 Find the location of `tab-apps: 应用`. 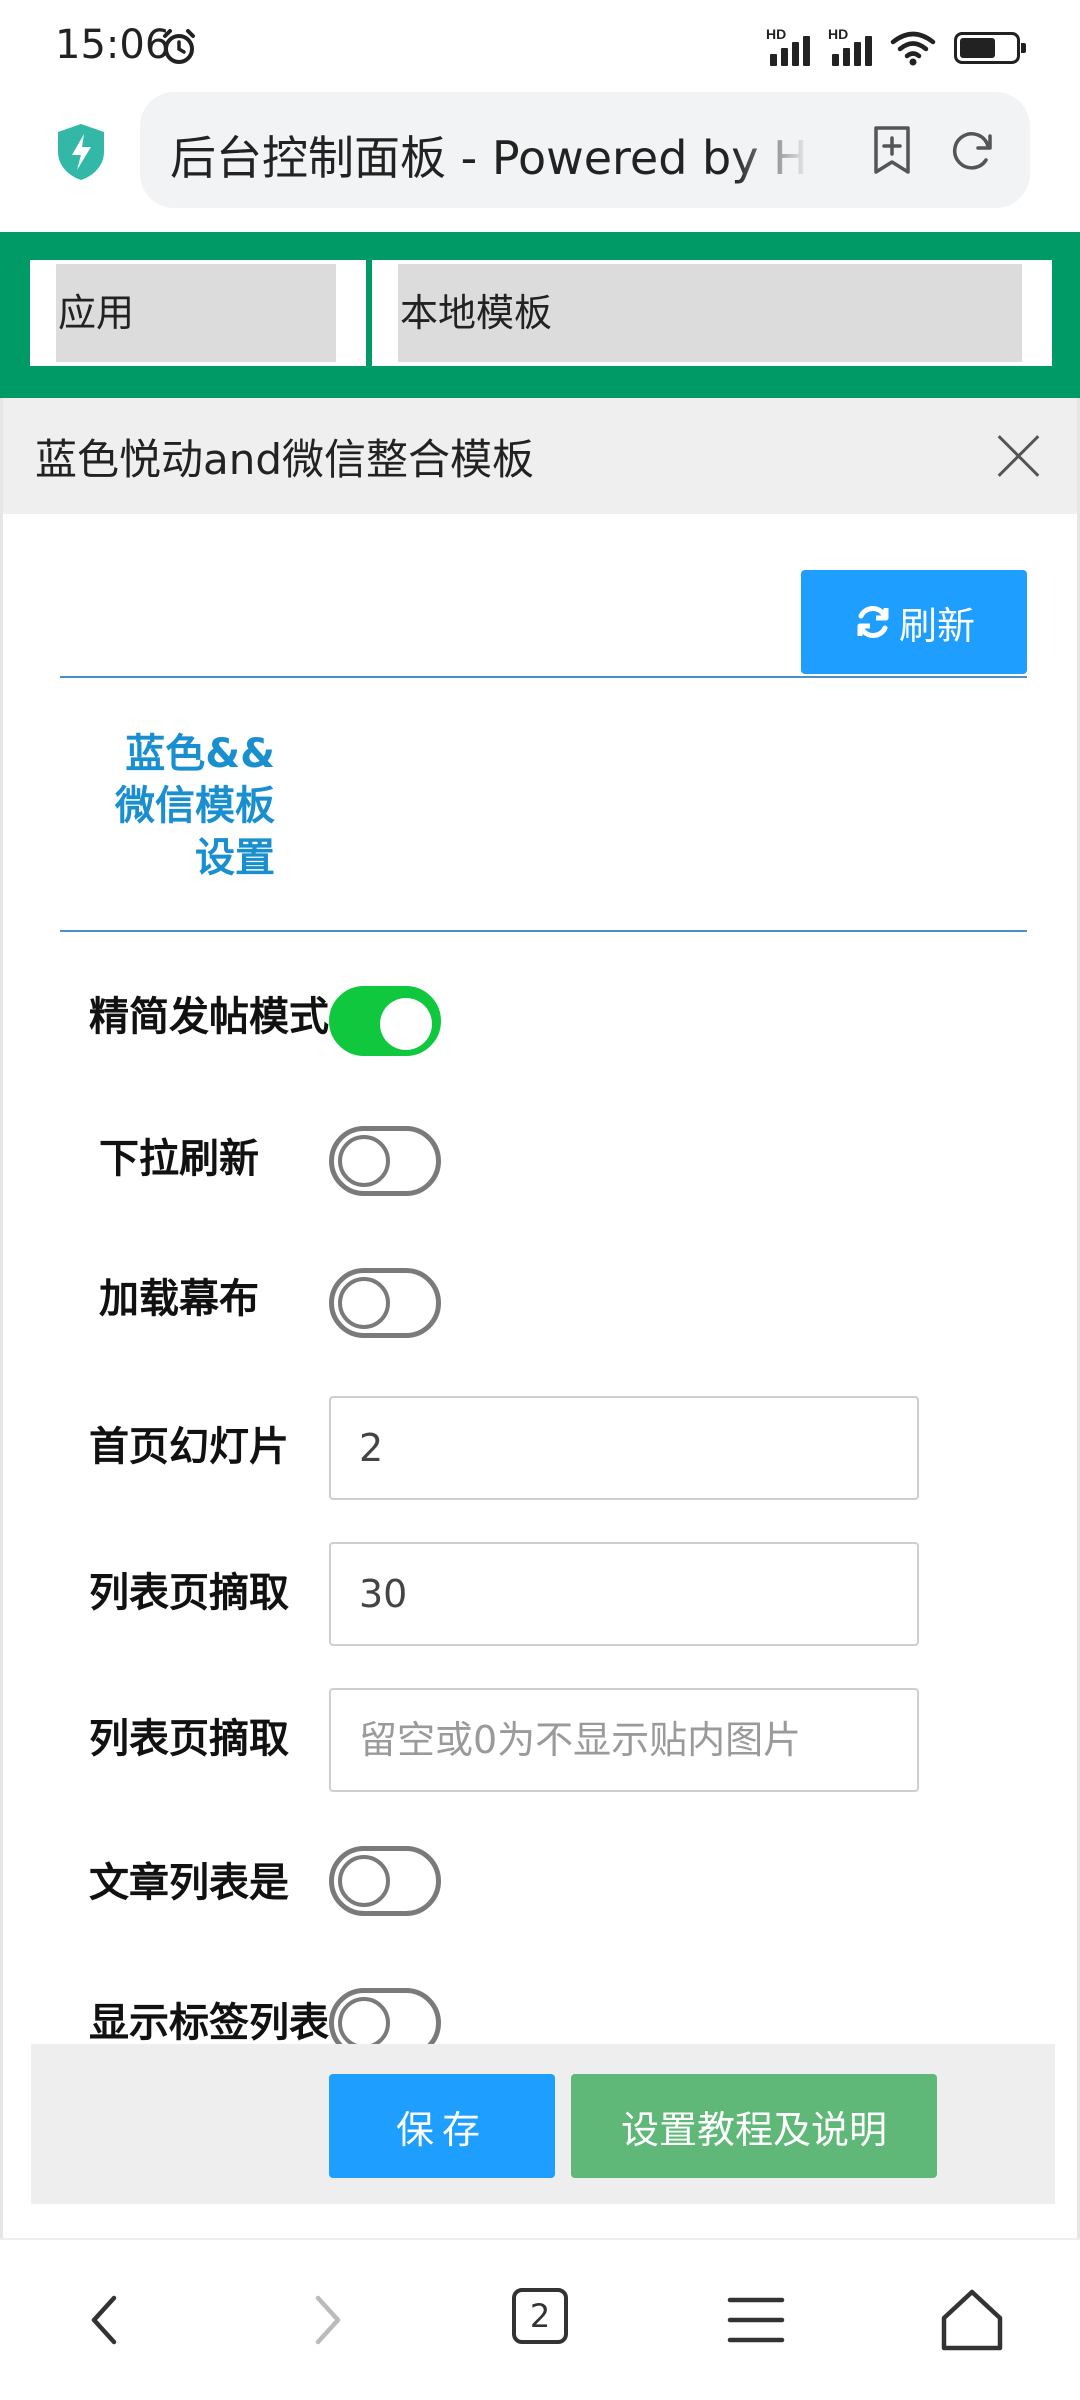

tab-apps: 应用 is located at coordinates (198, 313).